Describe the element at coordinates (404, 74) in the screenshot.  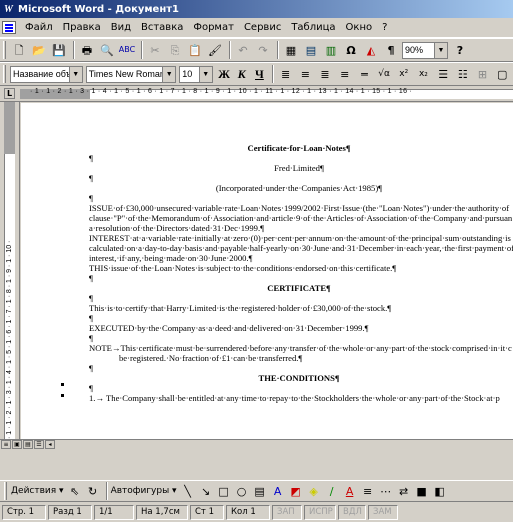
I see `superscript-icon: x²` at that location.